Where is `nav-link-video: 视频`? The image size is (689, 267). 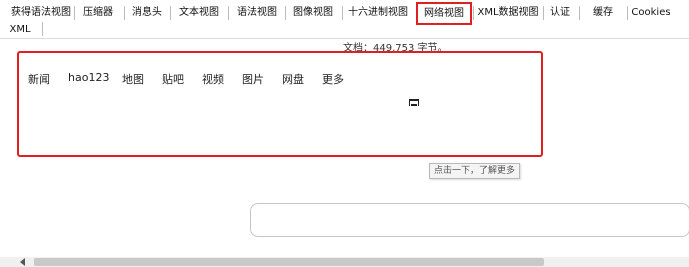 nav-link-video: 视频 is located at coordinates (213, 79).